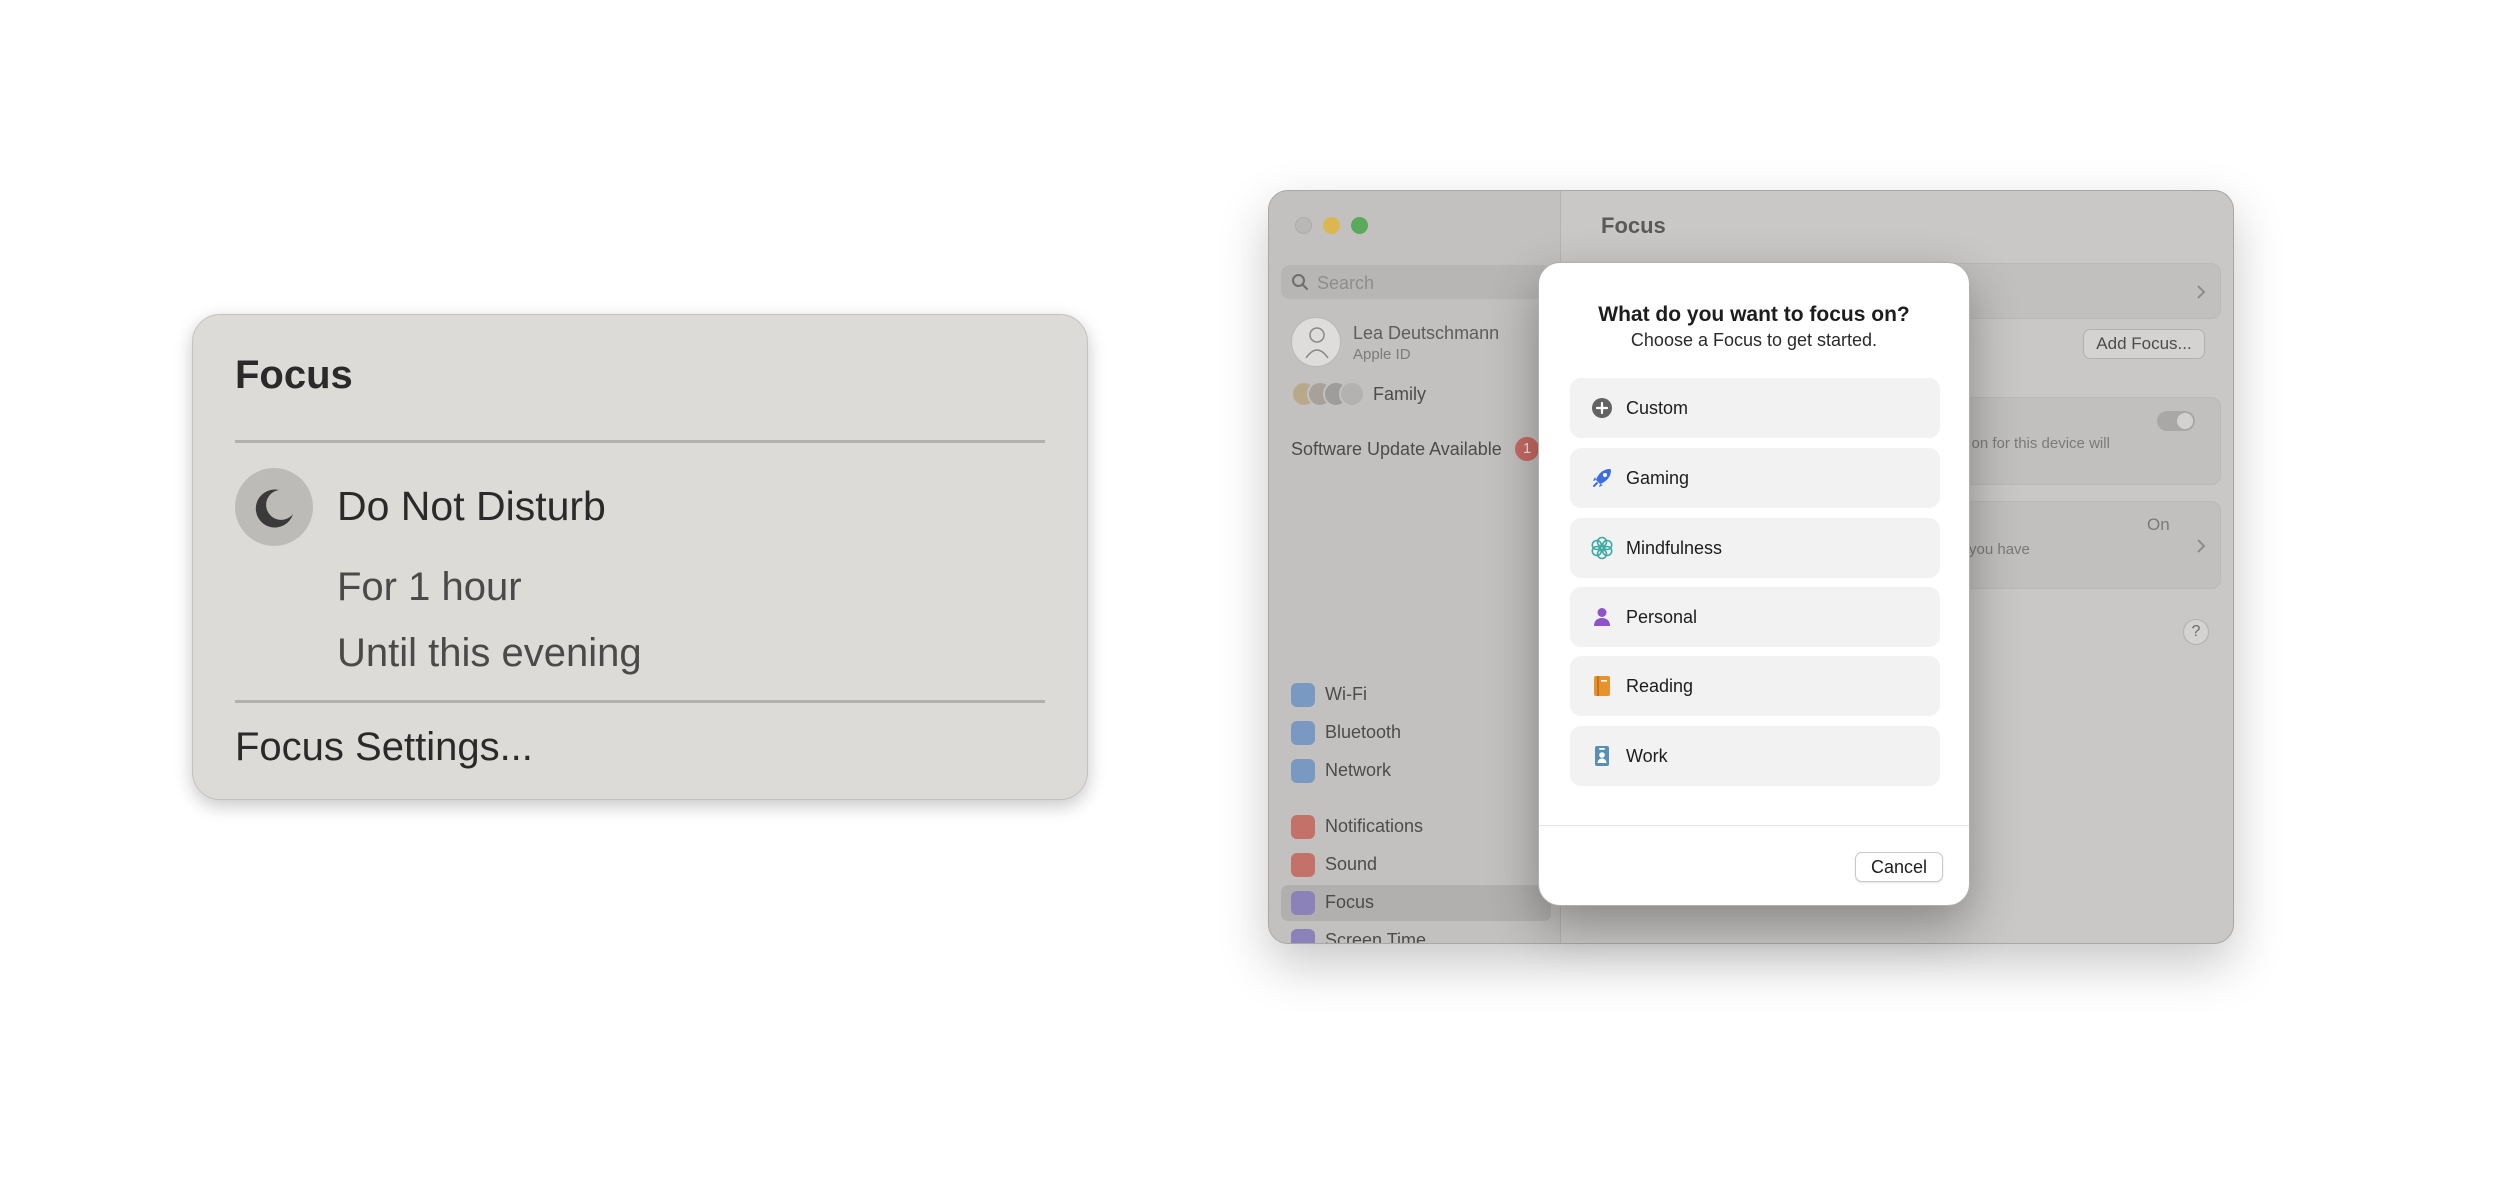  What do you see at coordinates (640, 701) in the screenshot?
I see `focus-menu-divider-bottom` at bounding box center [640, 701].